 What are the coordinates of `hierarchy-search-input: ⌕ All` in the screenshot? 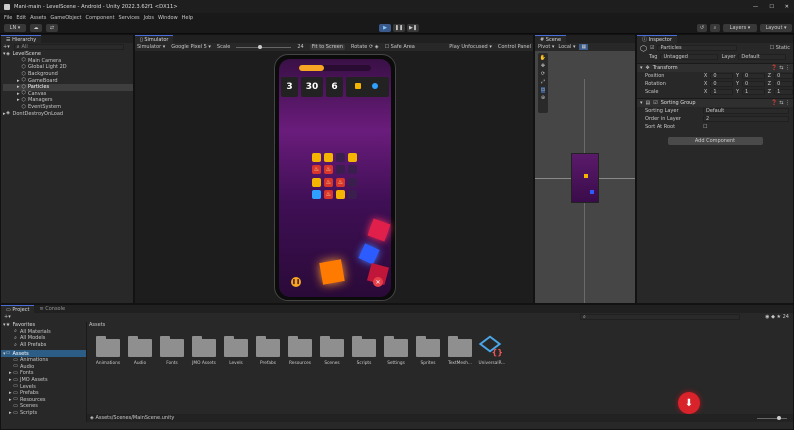 It's located at (68, 47).